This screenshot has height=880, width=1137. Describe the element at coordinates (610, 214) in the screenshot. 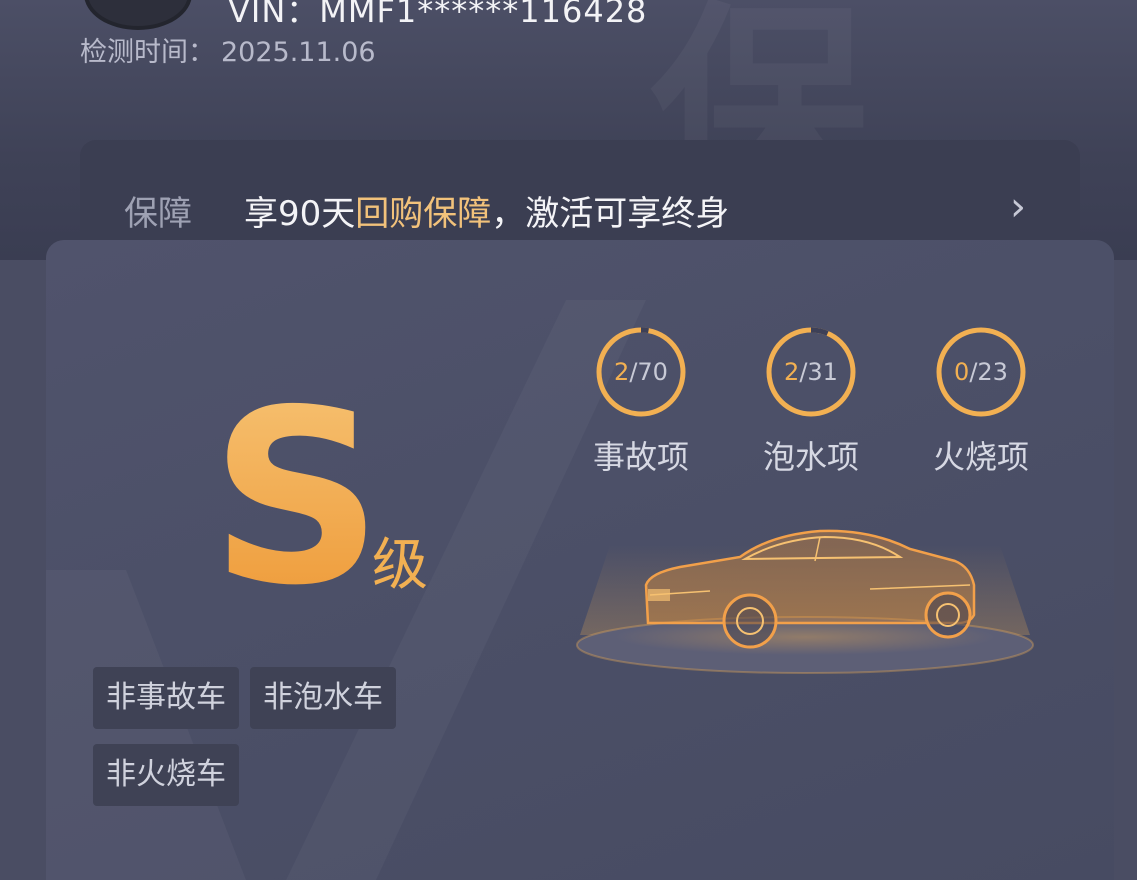

I see `guarantee-text-suffix: ，激活可享终身` at that location.